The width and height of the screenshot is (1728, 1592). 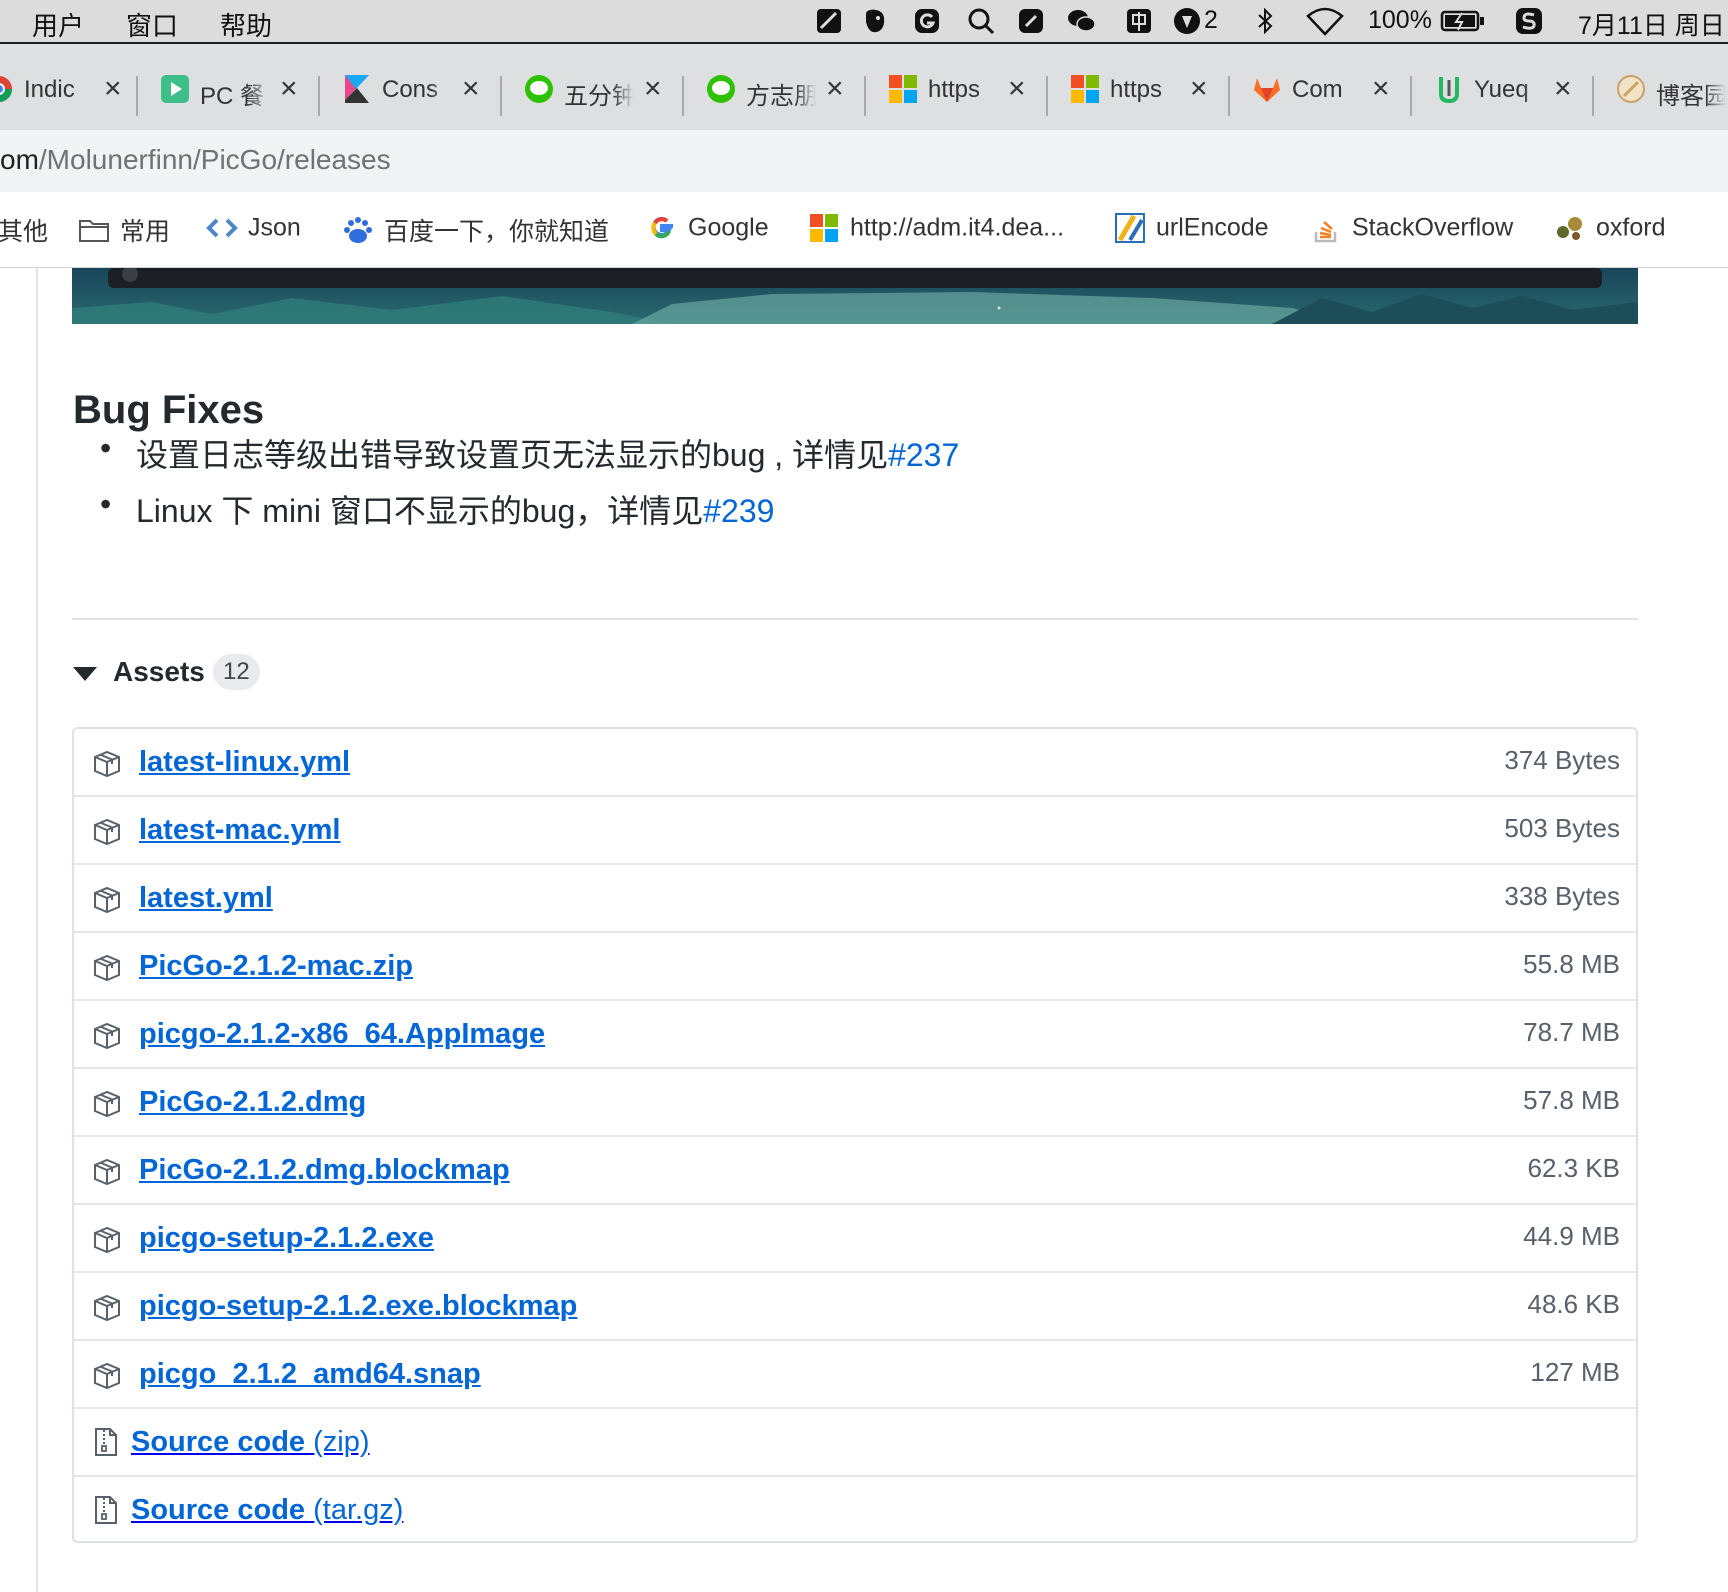 What do you see at coordinates (1139, 21) in the screenshot?
I see `input-method-icon` at bounding box center [1139, 21].